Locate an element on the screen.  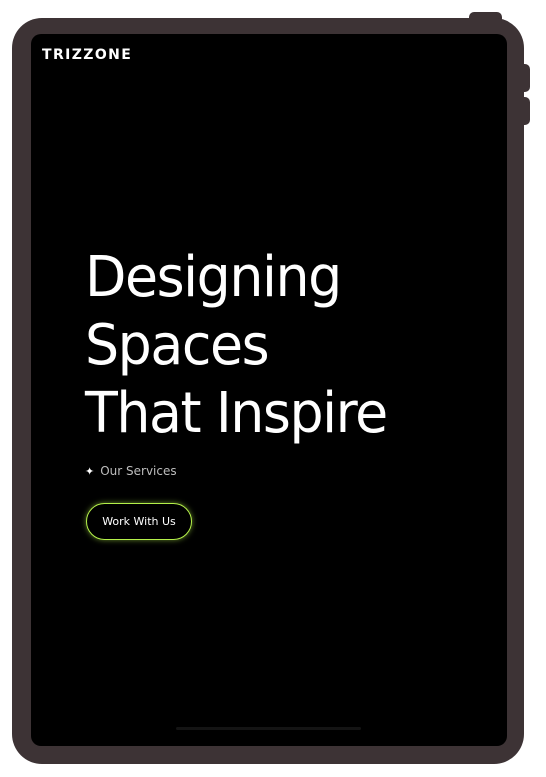
our-services-link: ✦ Our Services is located at coordinates (131, 471).